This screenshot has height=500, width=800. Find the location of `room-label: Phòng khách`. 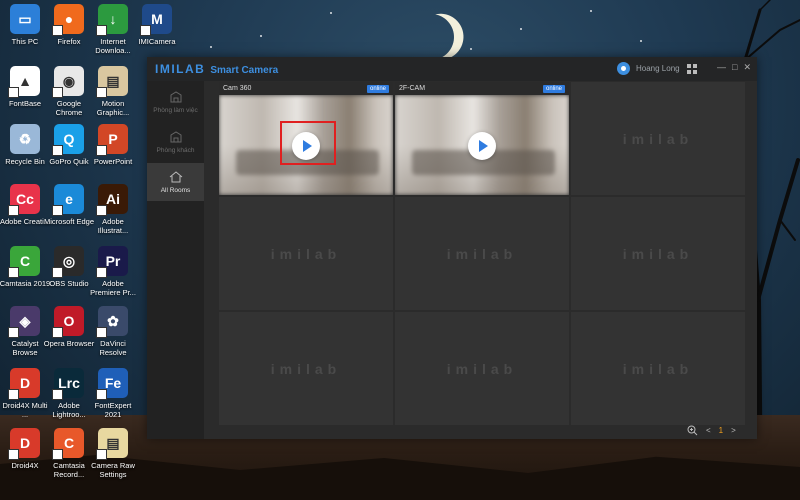

room-label: Phòng khách is located at coordinates (175, 150).